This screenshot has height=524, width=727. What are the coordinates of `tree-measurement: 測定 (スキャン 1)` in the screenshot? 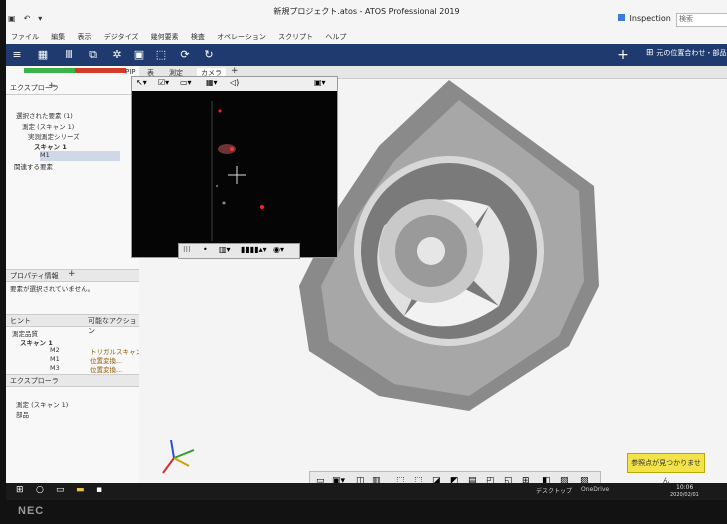 It's located at (48, 126).